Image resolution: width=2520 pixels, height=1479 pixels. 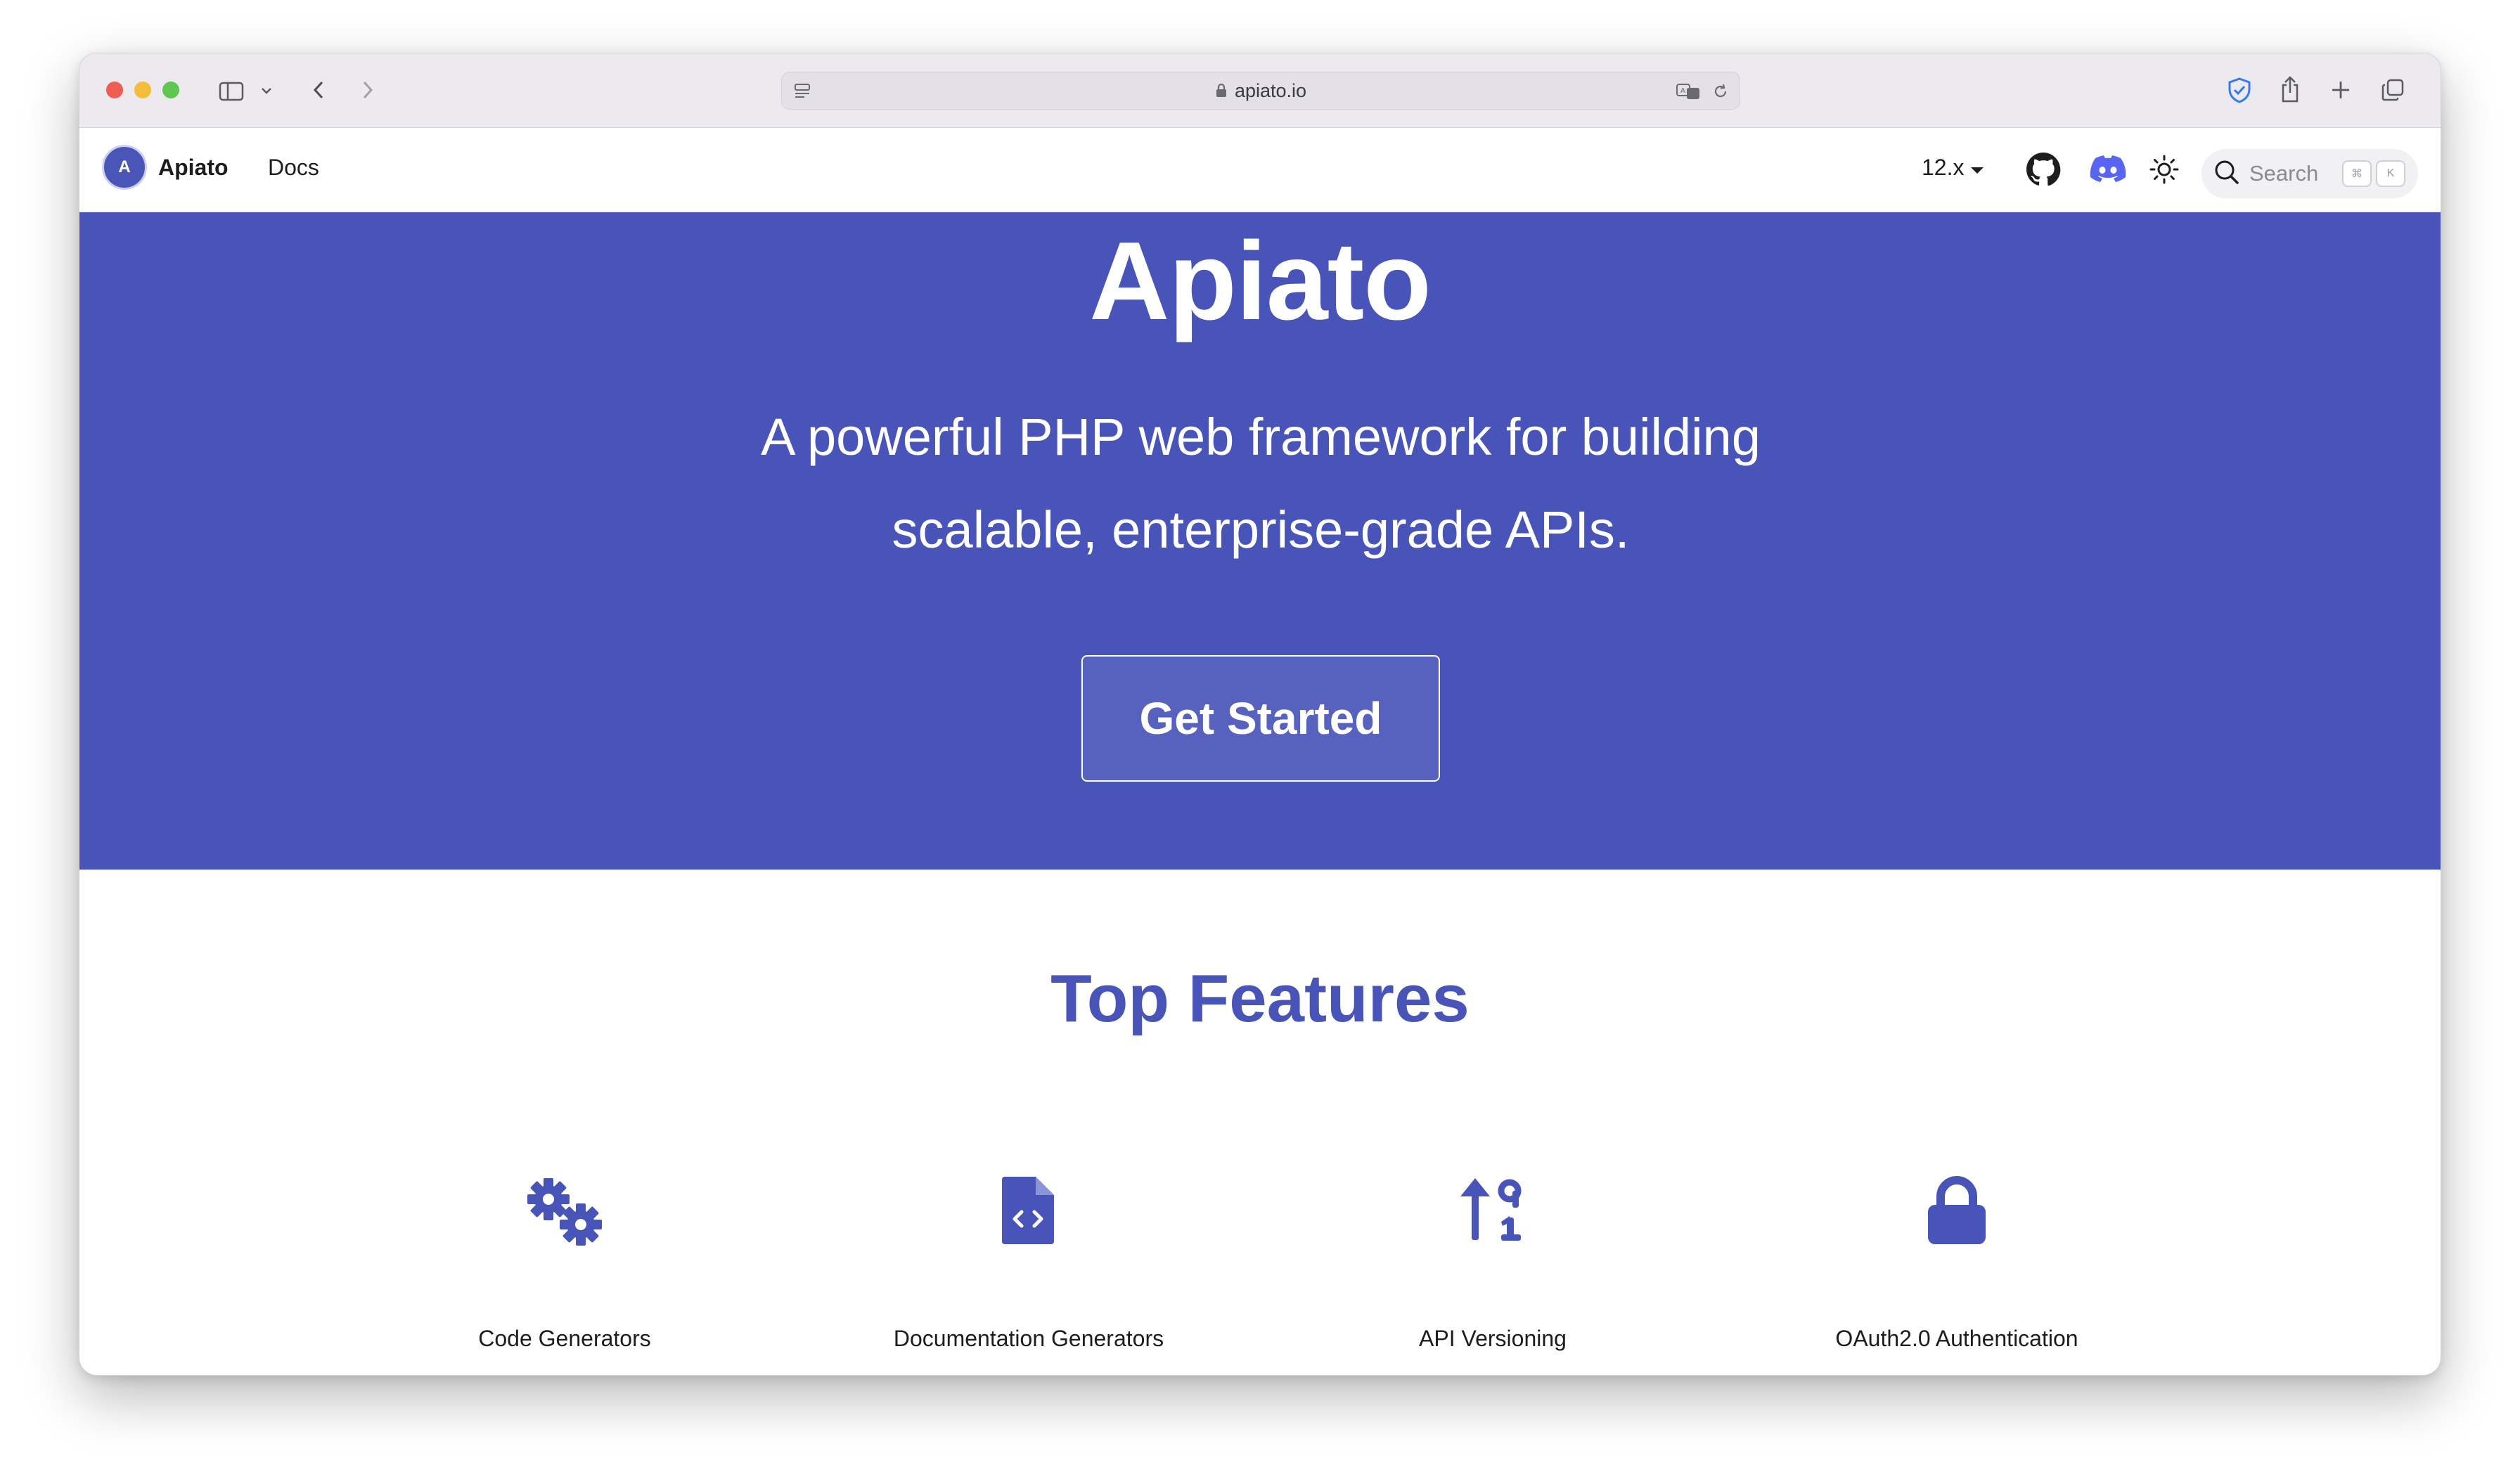 I want to click on nav-docs-link: Docs, so click(x=293, y=168).